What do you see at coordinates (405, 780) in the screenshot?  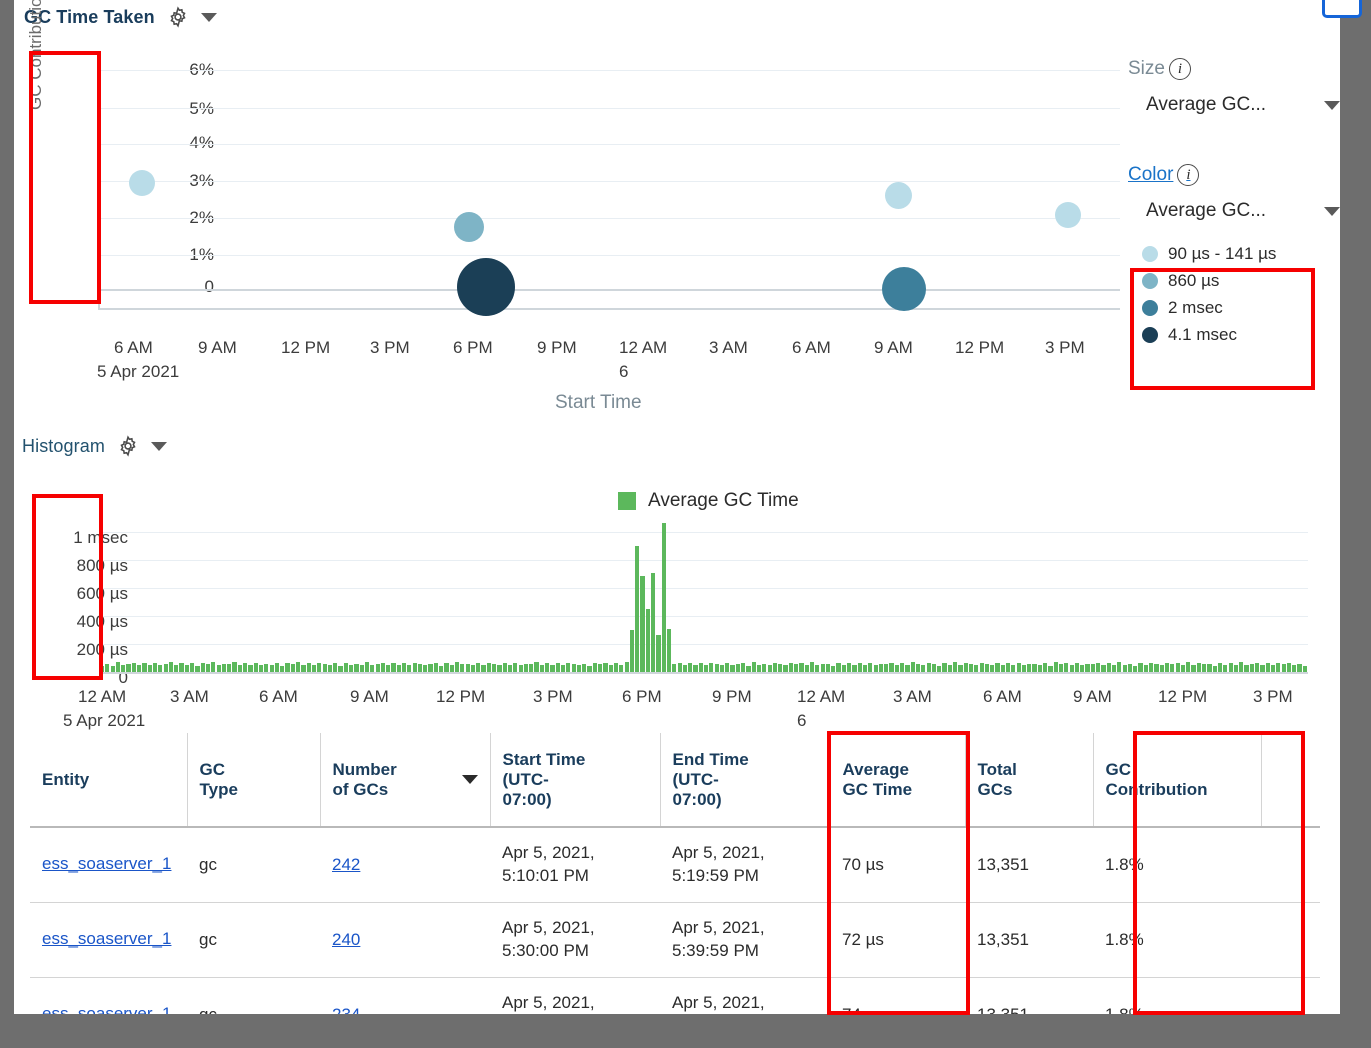 I see `column-header-number-of-gcs: Number of GCs` at bounding box center [405, 780].